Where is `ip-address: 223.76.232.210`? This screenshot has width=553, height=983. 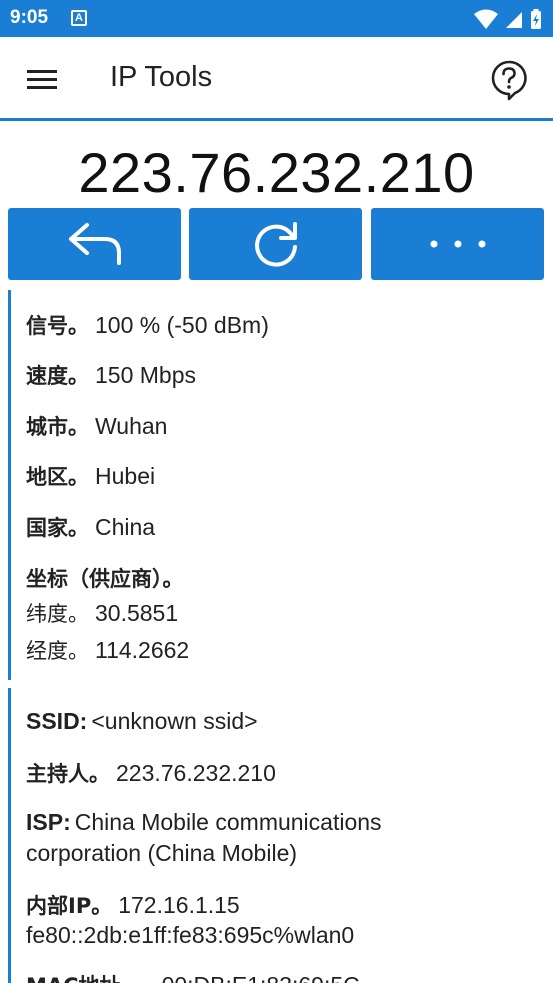 ip-address: 223.76.232.210 is located at coordinates (276, 172).